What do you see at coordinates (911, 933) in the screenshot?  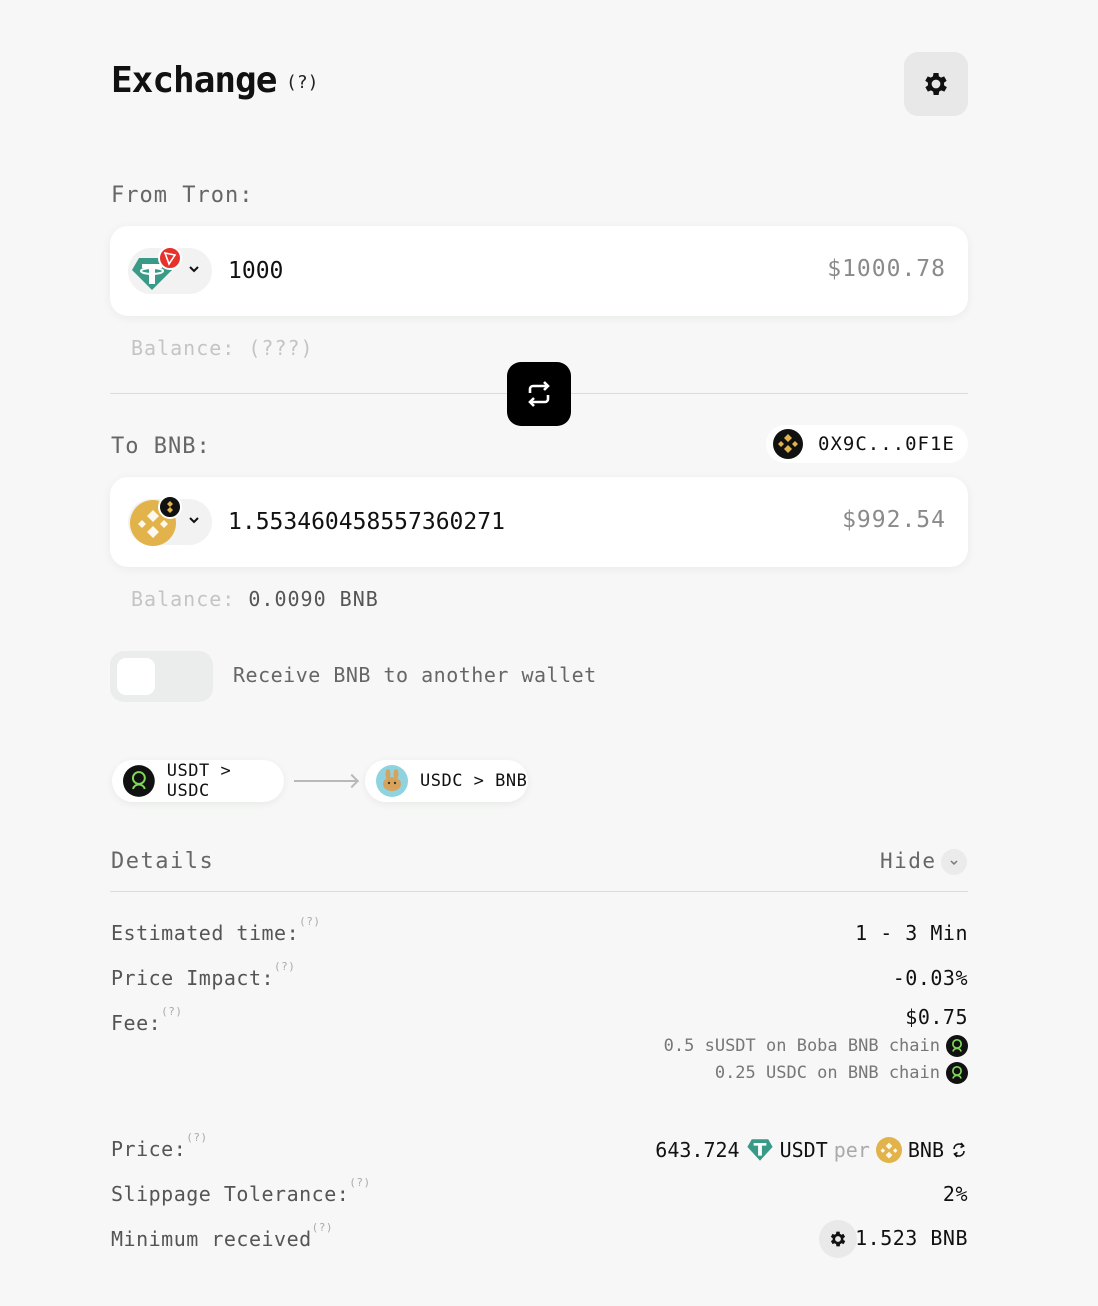 I see `estimated-time-value: 1 - 3 Min` at bounding box center [911, 933].